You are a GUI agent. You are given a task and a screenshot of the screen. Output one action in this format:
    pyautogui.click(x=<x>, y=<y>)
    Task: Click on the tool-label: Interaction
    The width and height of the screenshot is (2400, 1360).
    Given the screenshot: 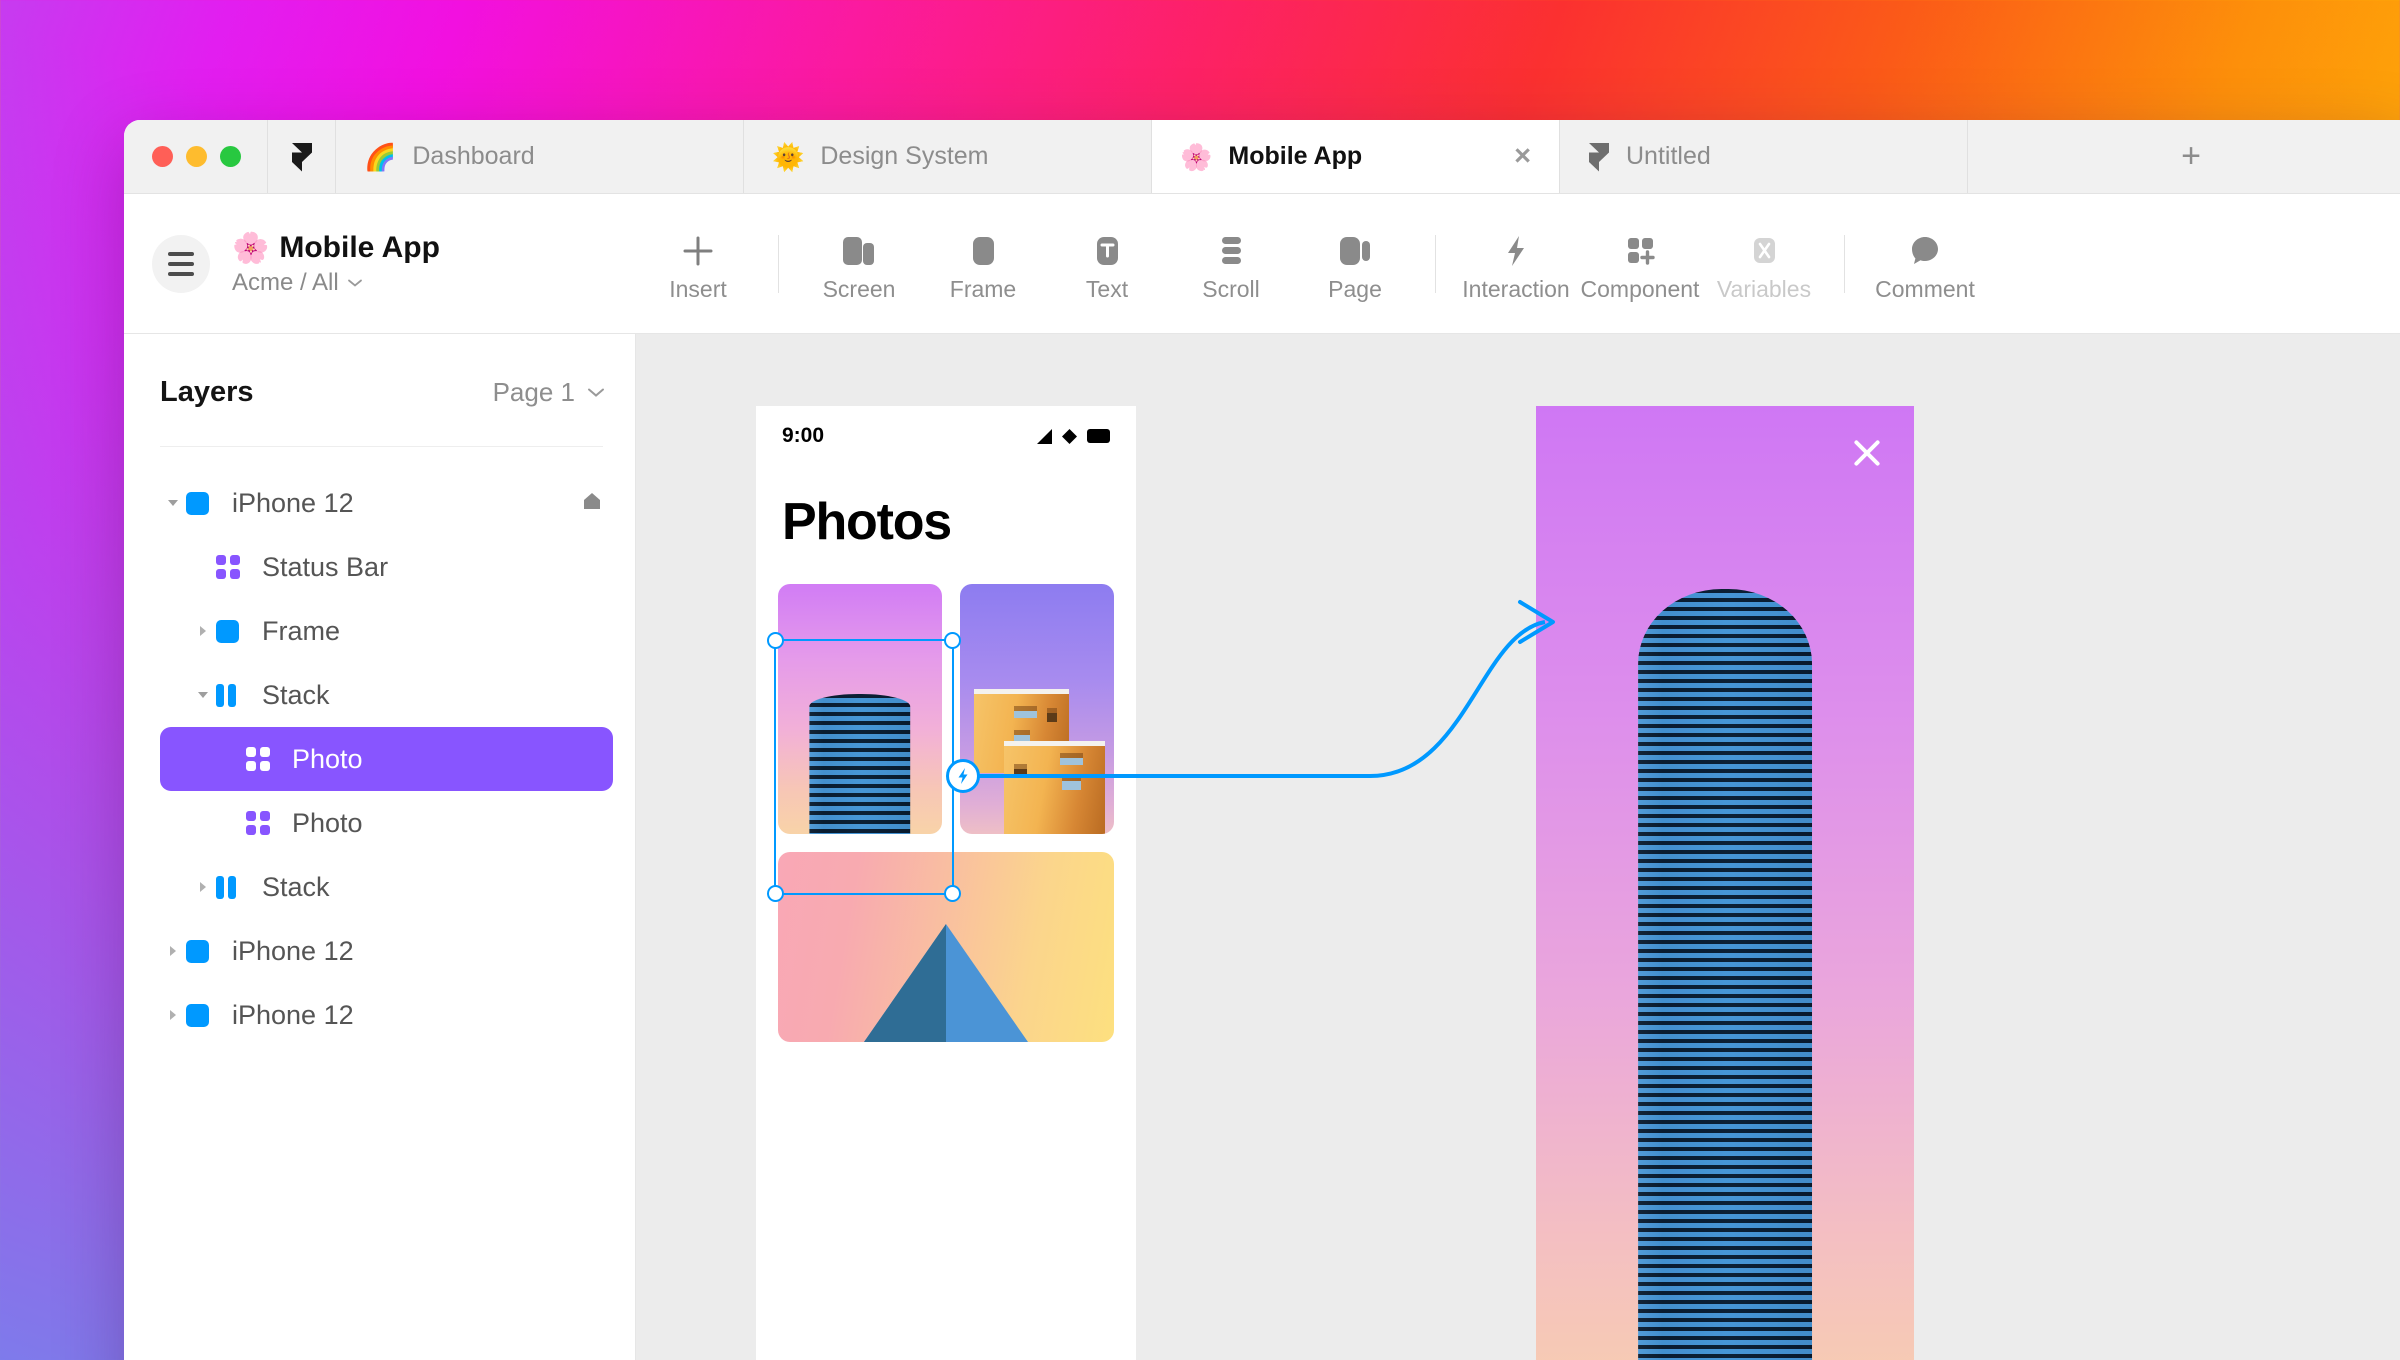 What is the action you would take?
    pyautogui.click(x=1516, y=288)
    